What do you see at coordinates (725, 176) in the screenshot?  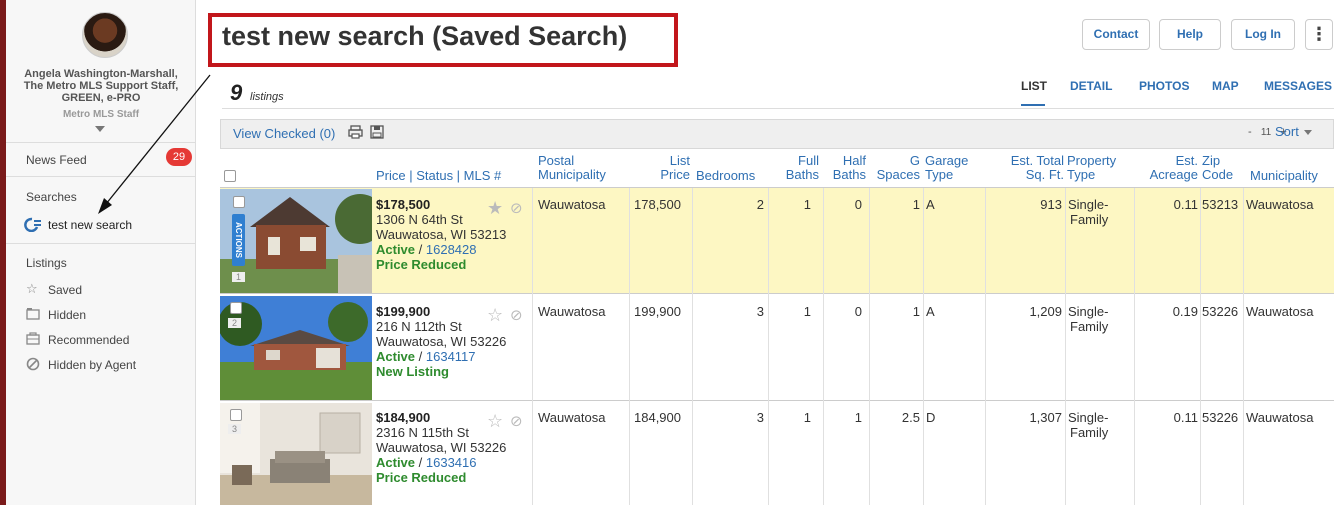 I see `column-bedrooms: Bedrooms` at bounding box center [725, 176].